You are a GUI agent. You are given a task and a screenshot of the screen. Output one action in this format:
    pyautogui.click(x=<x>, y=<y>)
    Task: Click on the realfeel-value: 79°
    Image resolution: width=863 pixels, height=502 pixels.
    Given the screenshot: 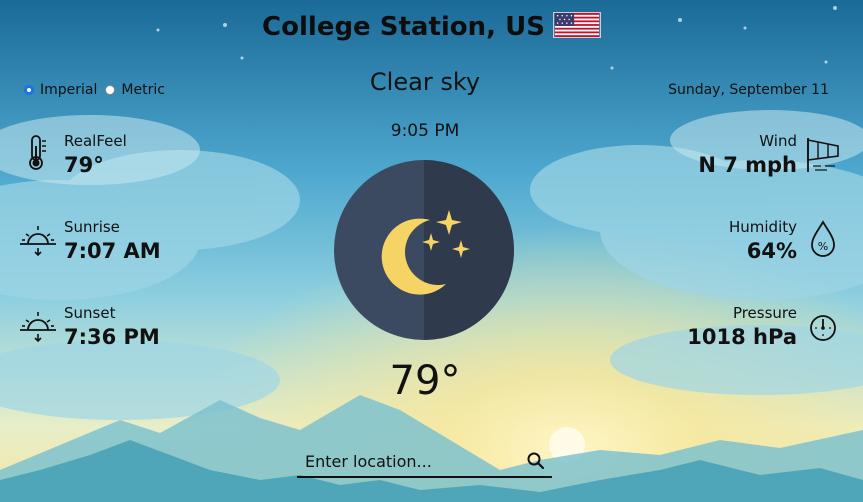 What is the action you would take?
    pyautogui.click(x=84, y=165)
    